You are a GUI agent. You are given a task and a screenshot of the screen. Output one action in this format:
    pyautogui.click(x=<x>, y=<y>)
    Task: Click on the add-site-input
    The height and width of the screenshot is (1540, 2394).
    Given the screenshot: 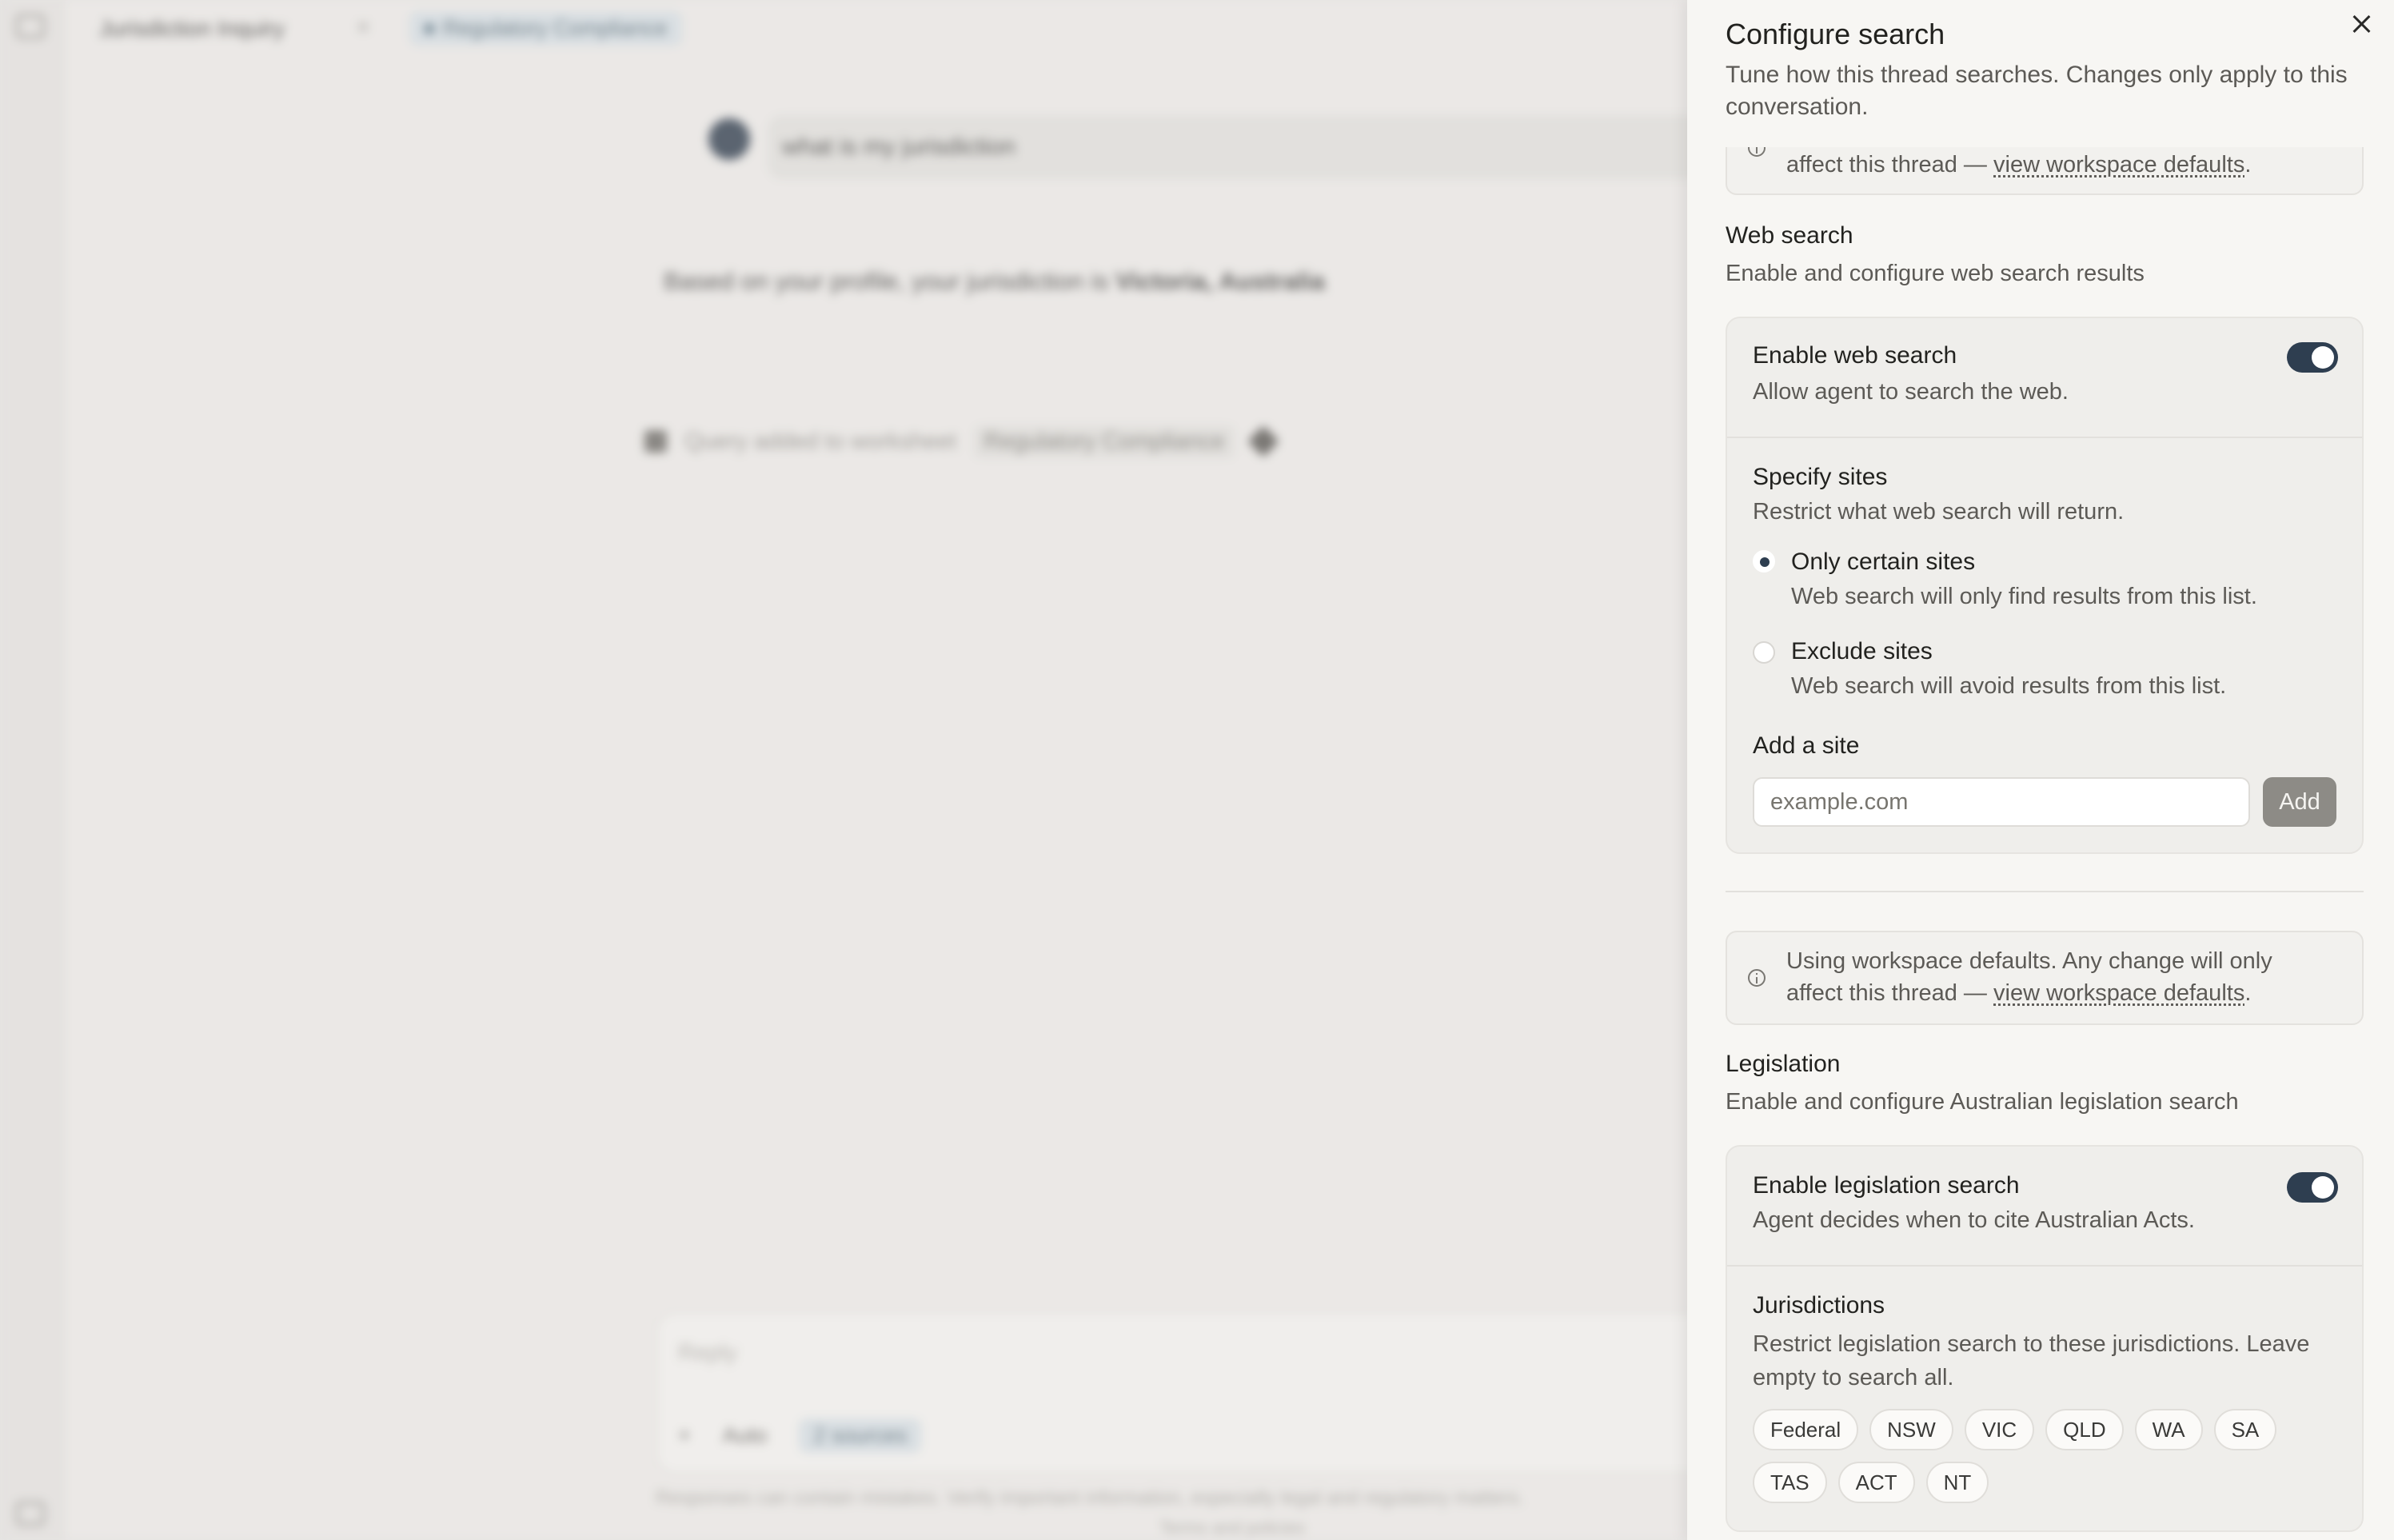 What is the action you would take?
    pyautogui.click(x=2001, y=802)
    